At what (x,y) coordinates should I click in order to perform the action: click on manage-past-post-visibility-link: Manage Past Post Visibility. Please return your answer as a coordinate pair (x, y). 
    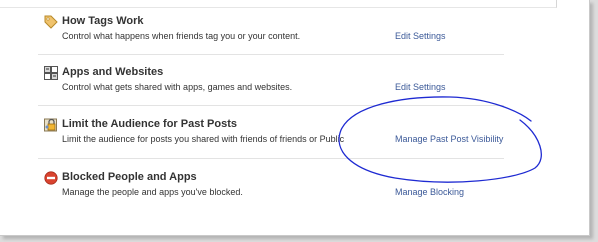
    Looking at the image, I should click on (449, 139).